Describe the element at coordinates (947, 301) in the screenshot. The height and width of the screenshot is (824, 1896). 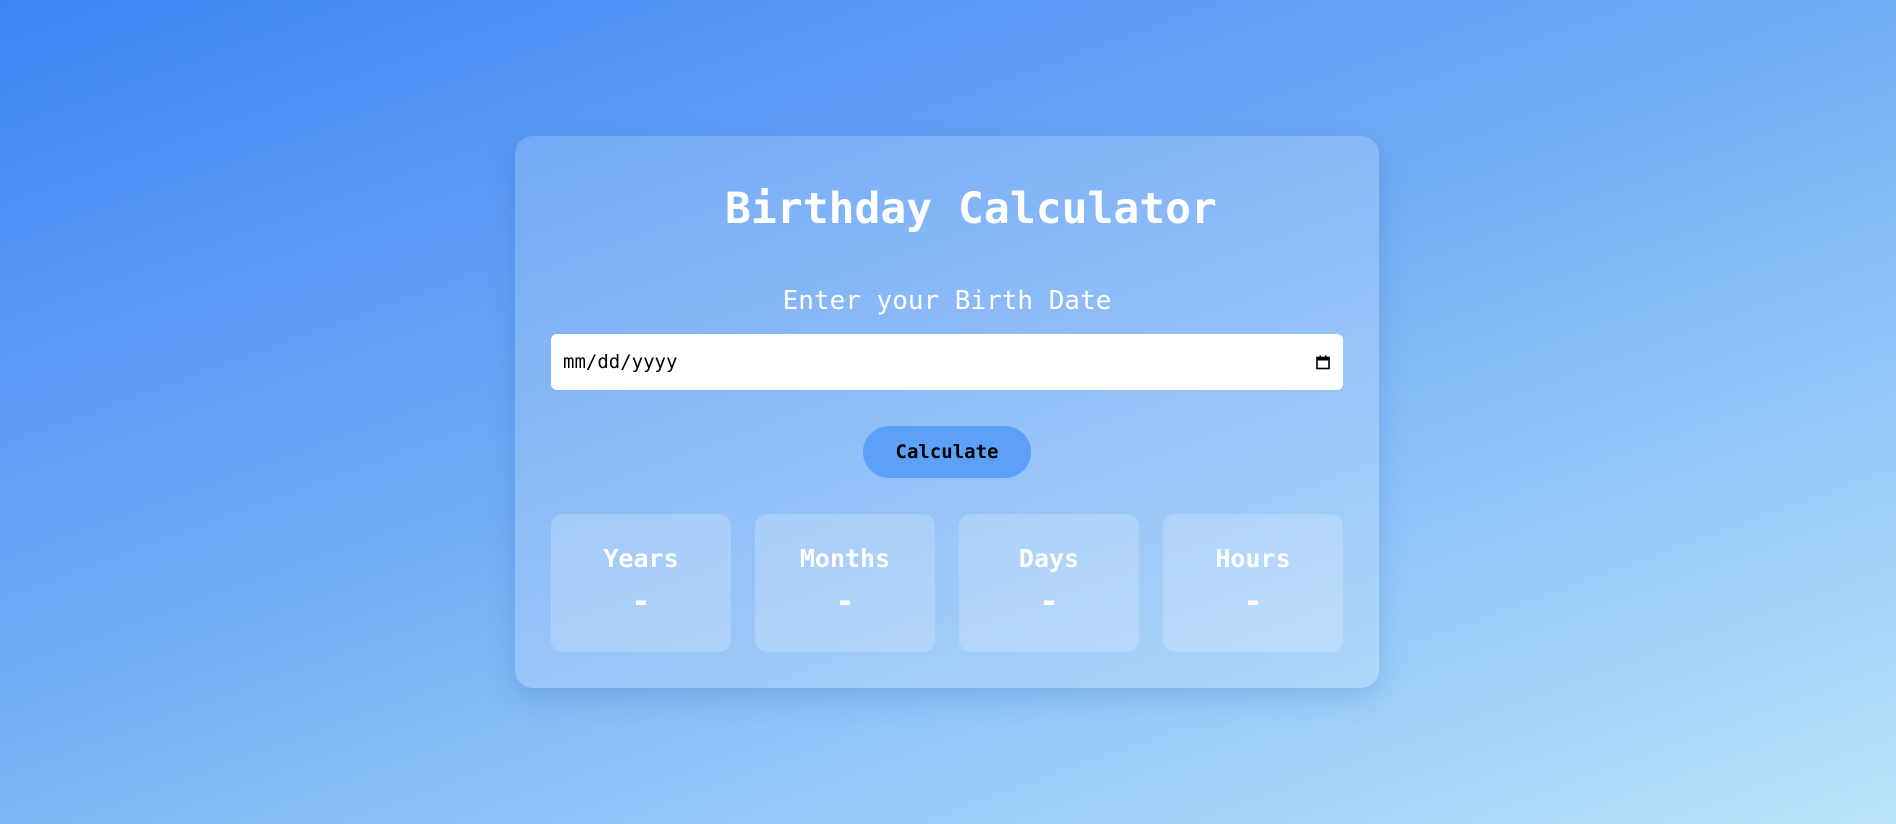
I see `birth-date-label: Enter your Birth Date` at that location.